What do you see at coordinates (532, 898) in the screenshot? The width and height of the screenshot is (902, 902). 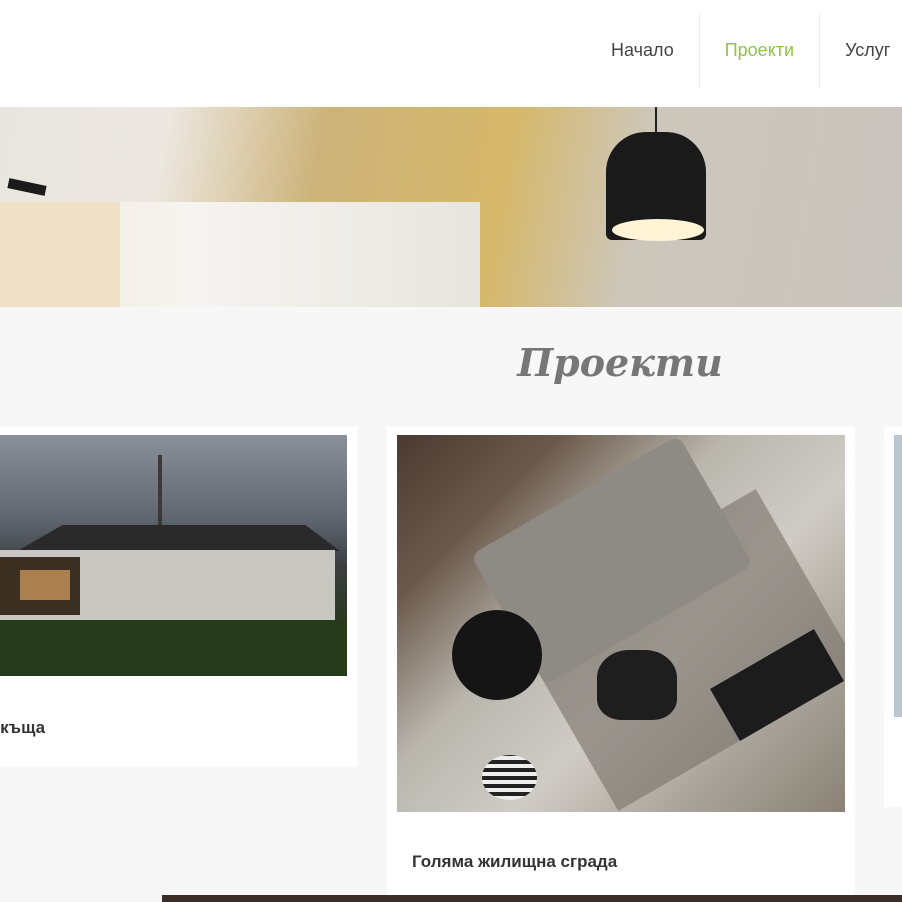 I see `footer-image-strip` at bounding box center [532, 898].